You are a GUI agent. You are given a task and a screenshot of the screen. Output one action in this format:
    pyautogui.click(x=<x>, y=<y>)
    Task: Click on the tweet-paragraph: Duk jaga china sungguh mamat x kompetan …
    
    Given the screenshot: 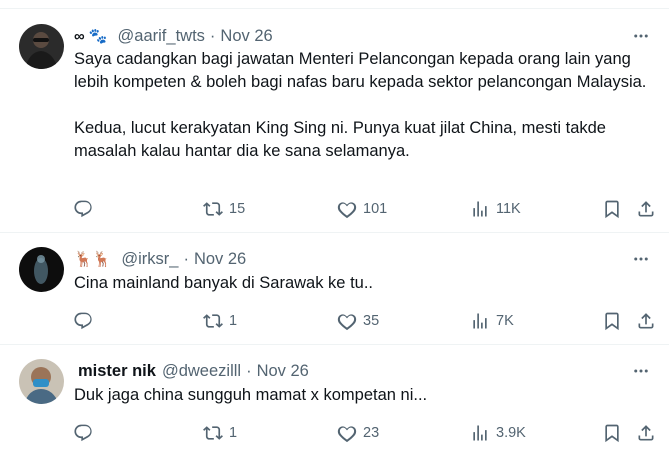 What is the action you would take?
    pyautogui.click(x=251, y=395)
    